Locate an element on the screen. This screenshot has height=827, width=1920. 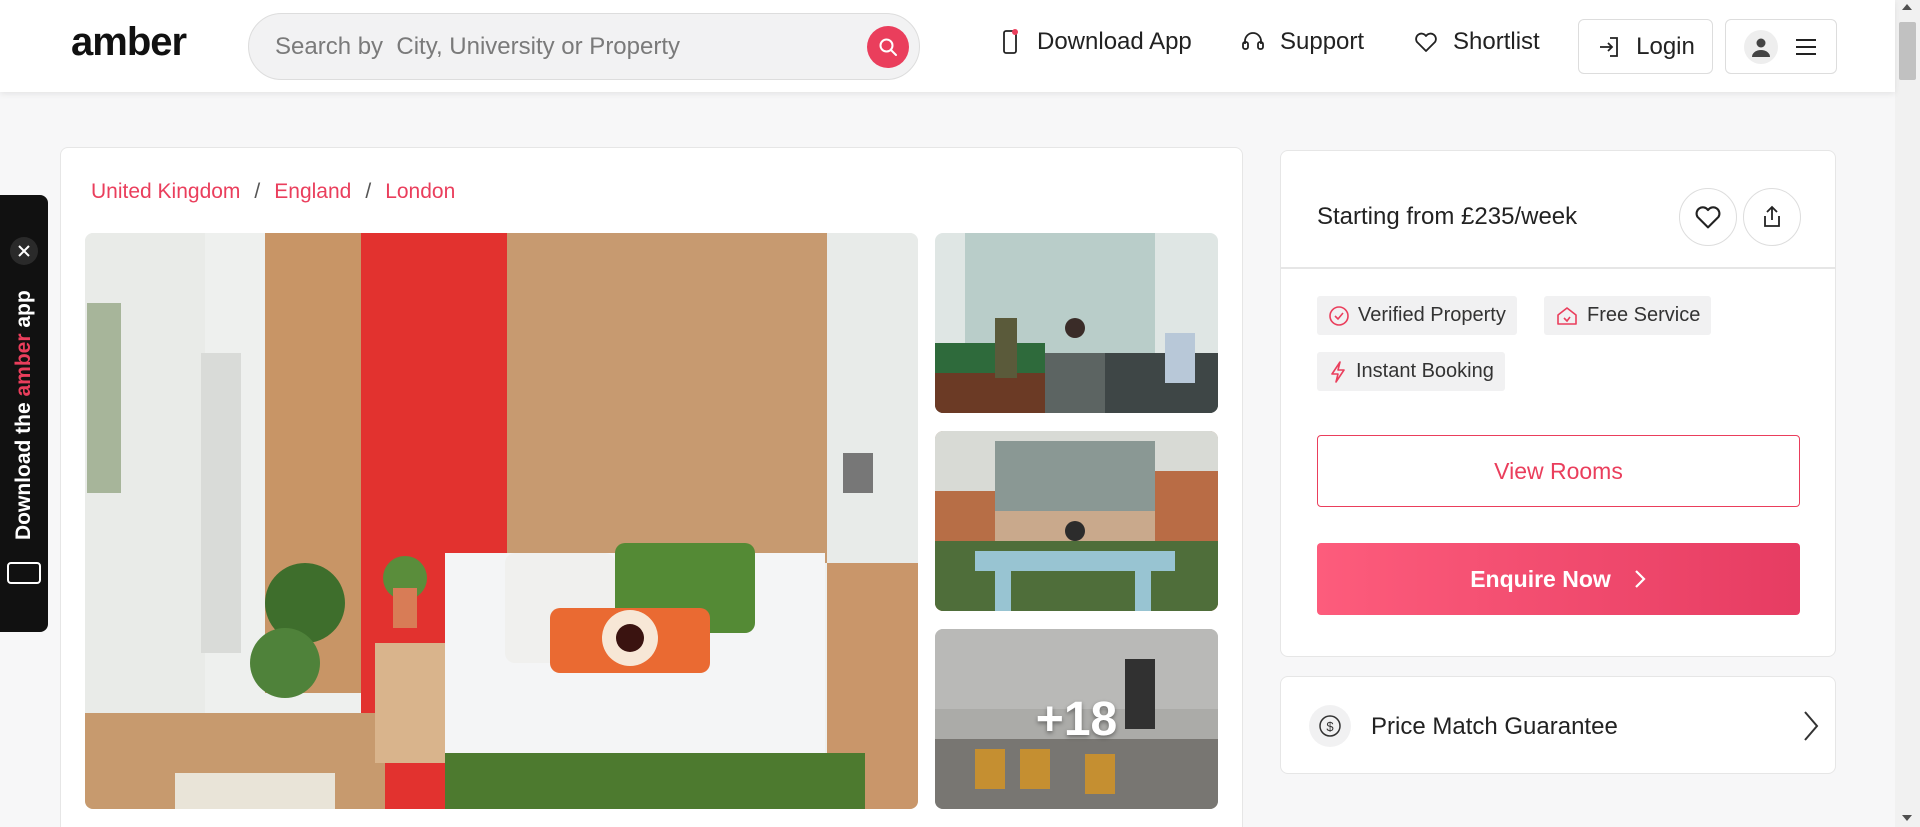
breadcrumb-country: United Kingdom is located at coordinates (165, 192).